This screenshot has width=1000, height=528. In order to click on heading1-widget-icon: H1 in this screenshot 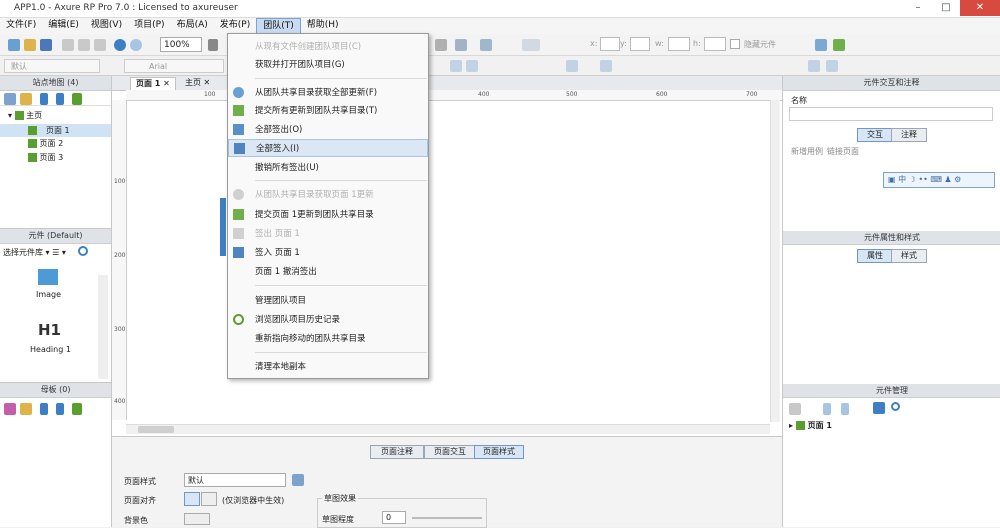, I will do `click(49, 330)`.